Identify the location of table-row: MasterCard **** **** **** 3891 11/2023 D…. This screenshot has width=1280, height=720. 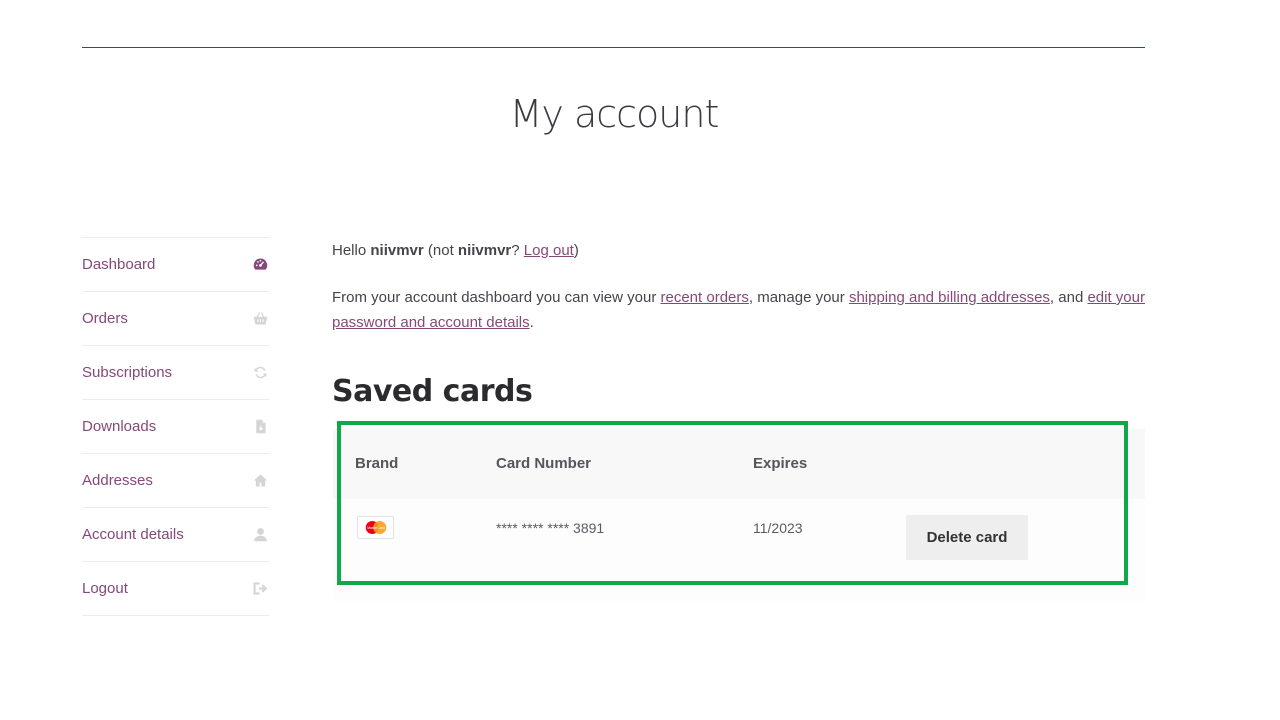
(739, 550).